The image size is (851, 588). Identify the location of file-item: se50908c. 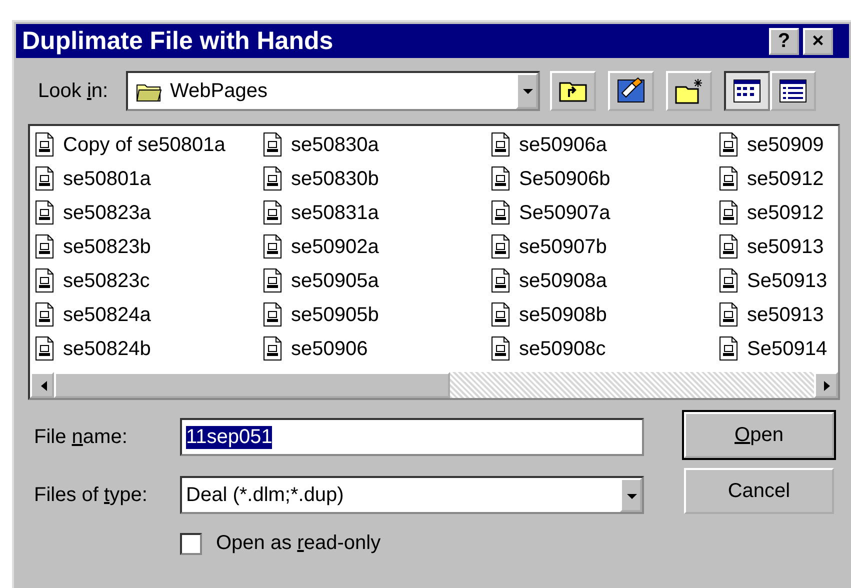
(562, 349).